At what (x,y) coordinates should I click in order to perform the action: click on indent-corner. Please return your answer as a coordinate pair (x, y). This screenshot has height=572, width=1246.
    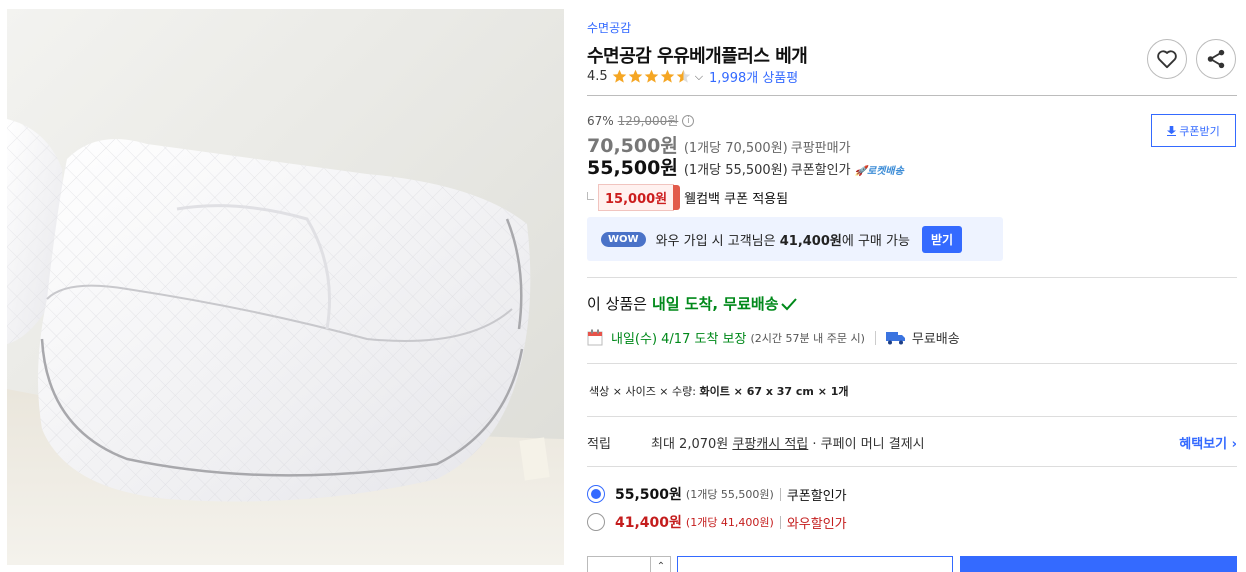
    Looking at the image, I should click on (590, 195).